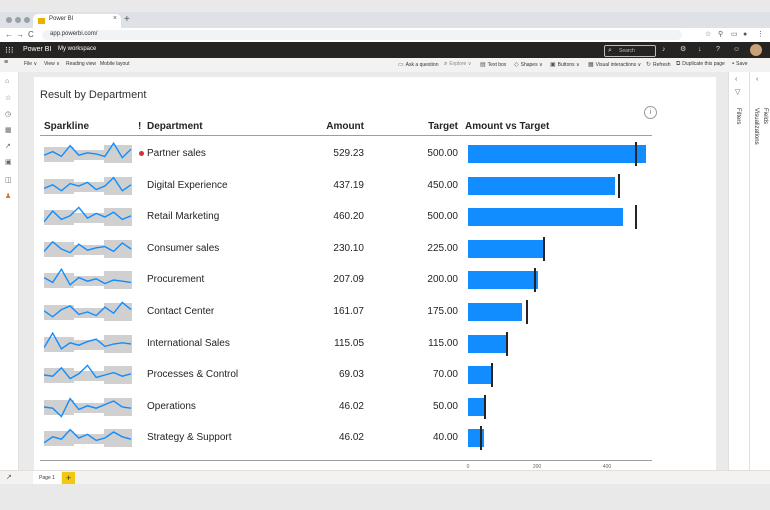 The width and height of the screenshot is (770, 510). I want to click on target-cell: 500.00, so click(442, 217).